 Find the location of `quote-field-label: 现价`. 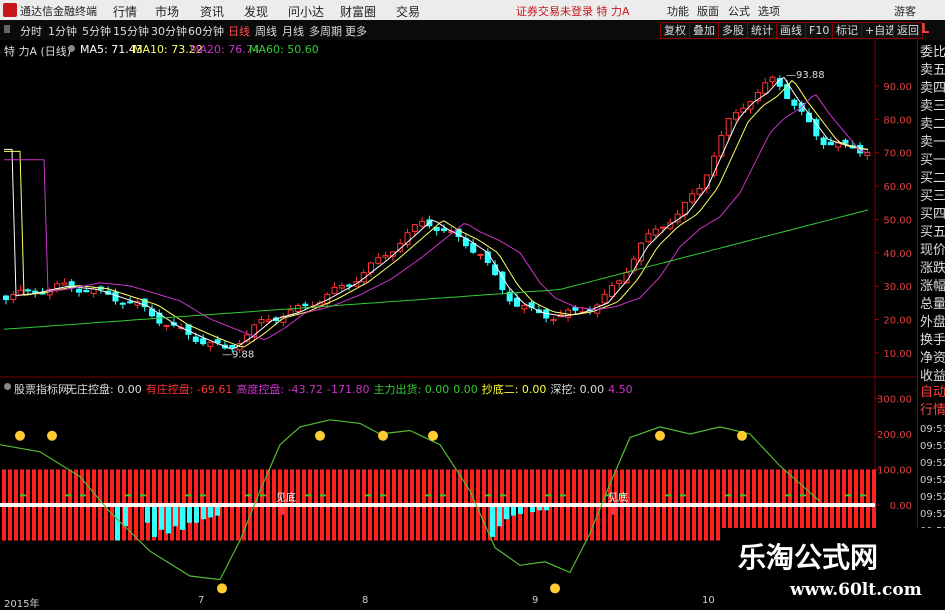

quote-field-label: 现价 is located at coordinates (932, 251).